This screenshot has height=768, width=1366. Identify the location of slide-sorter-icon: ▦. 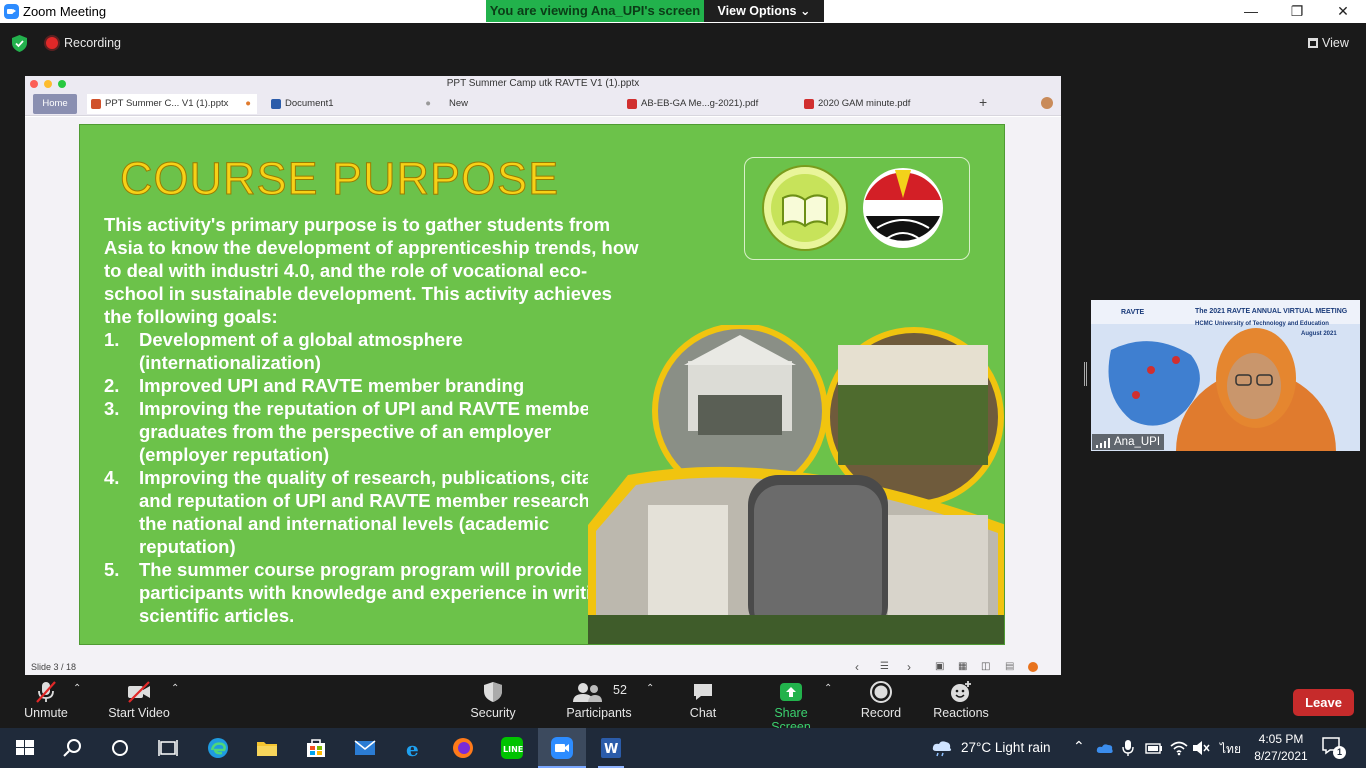
(962, 666).